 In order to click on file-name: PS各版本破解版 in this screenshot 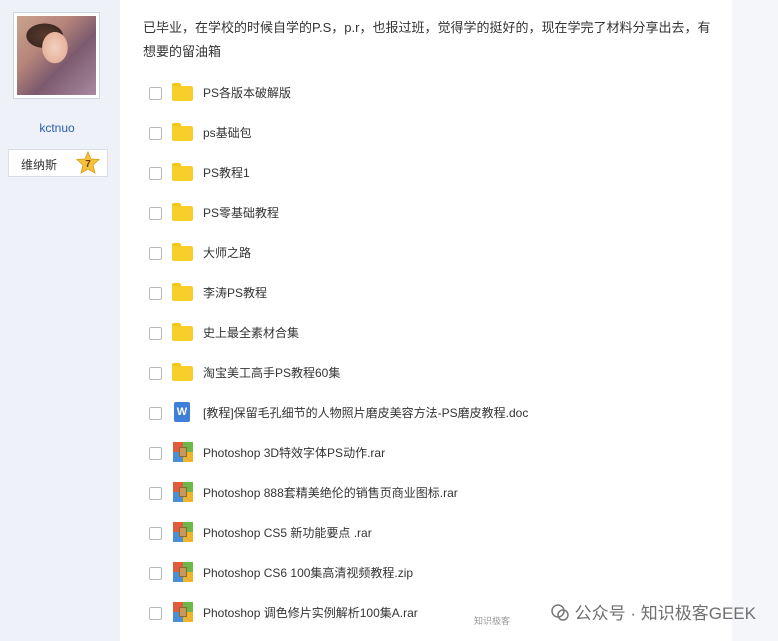, I will do `click(247, 92)`.